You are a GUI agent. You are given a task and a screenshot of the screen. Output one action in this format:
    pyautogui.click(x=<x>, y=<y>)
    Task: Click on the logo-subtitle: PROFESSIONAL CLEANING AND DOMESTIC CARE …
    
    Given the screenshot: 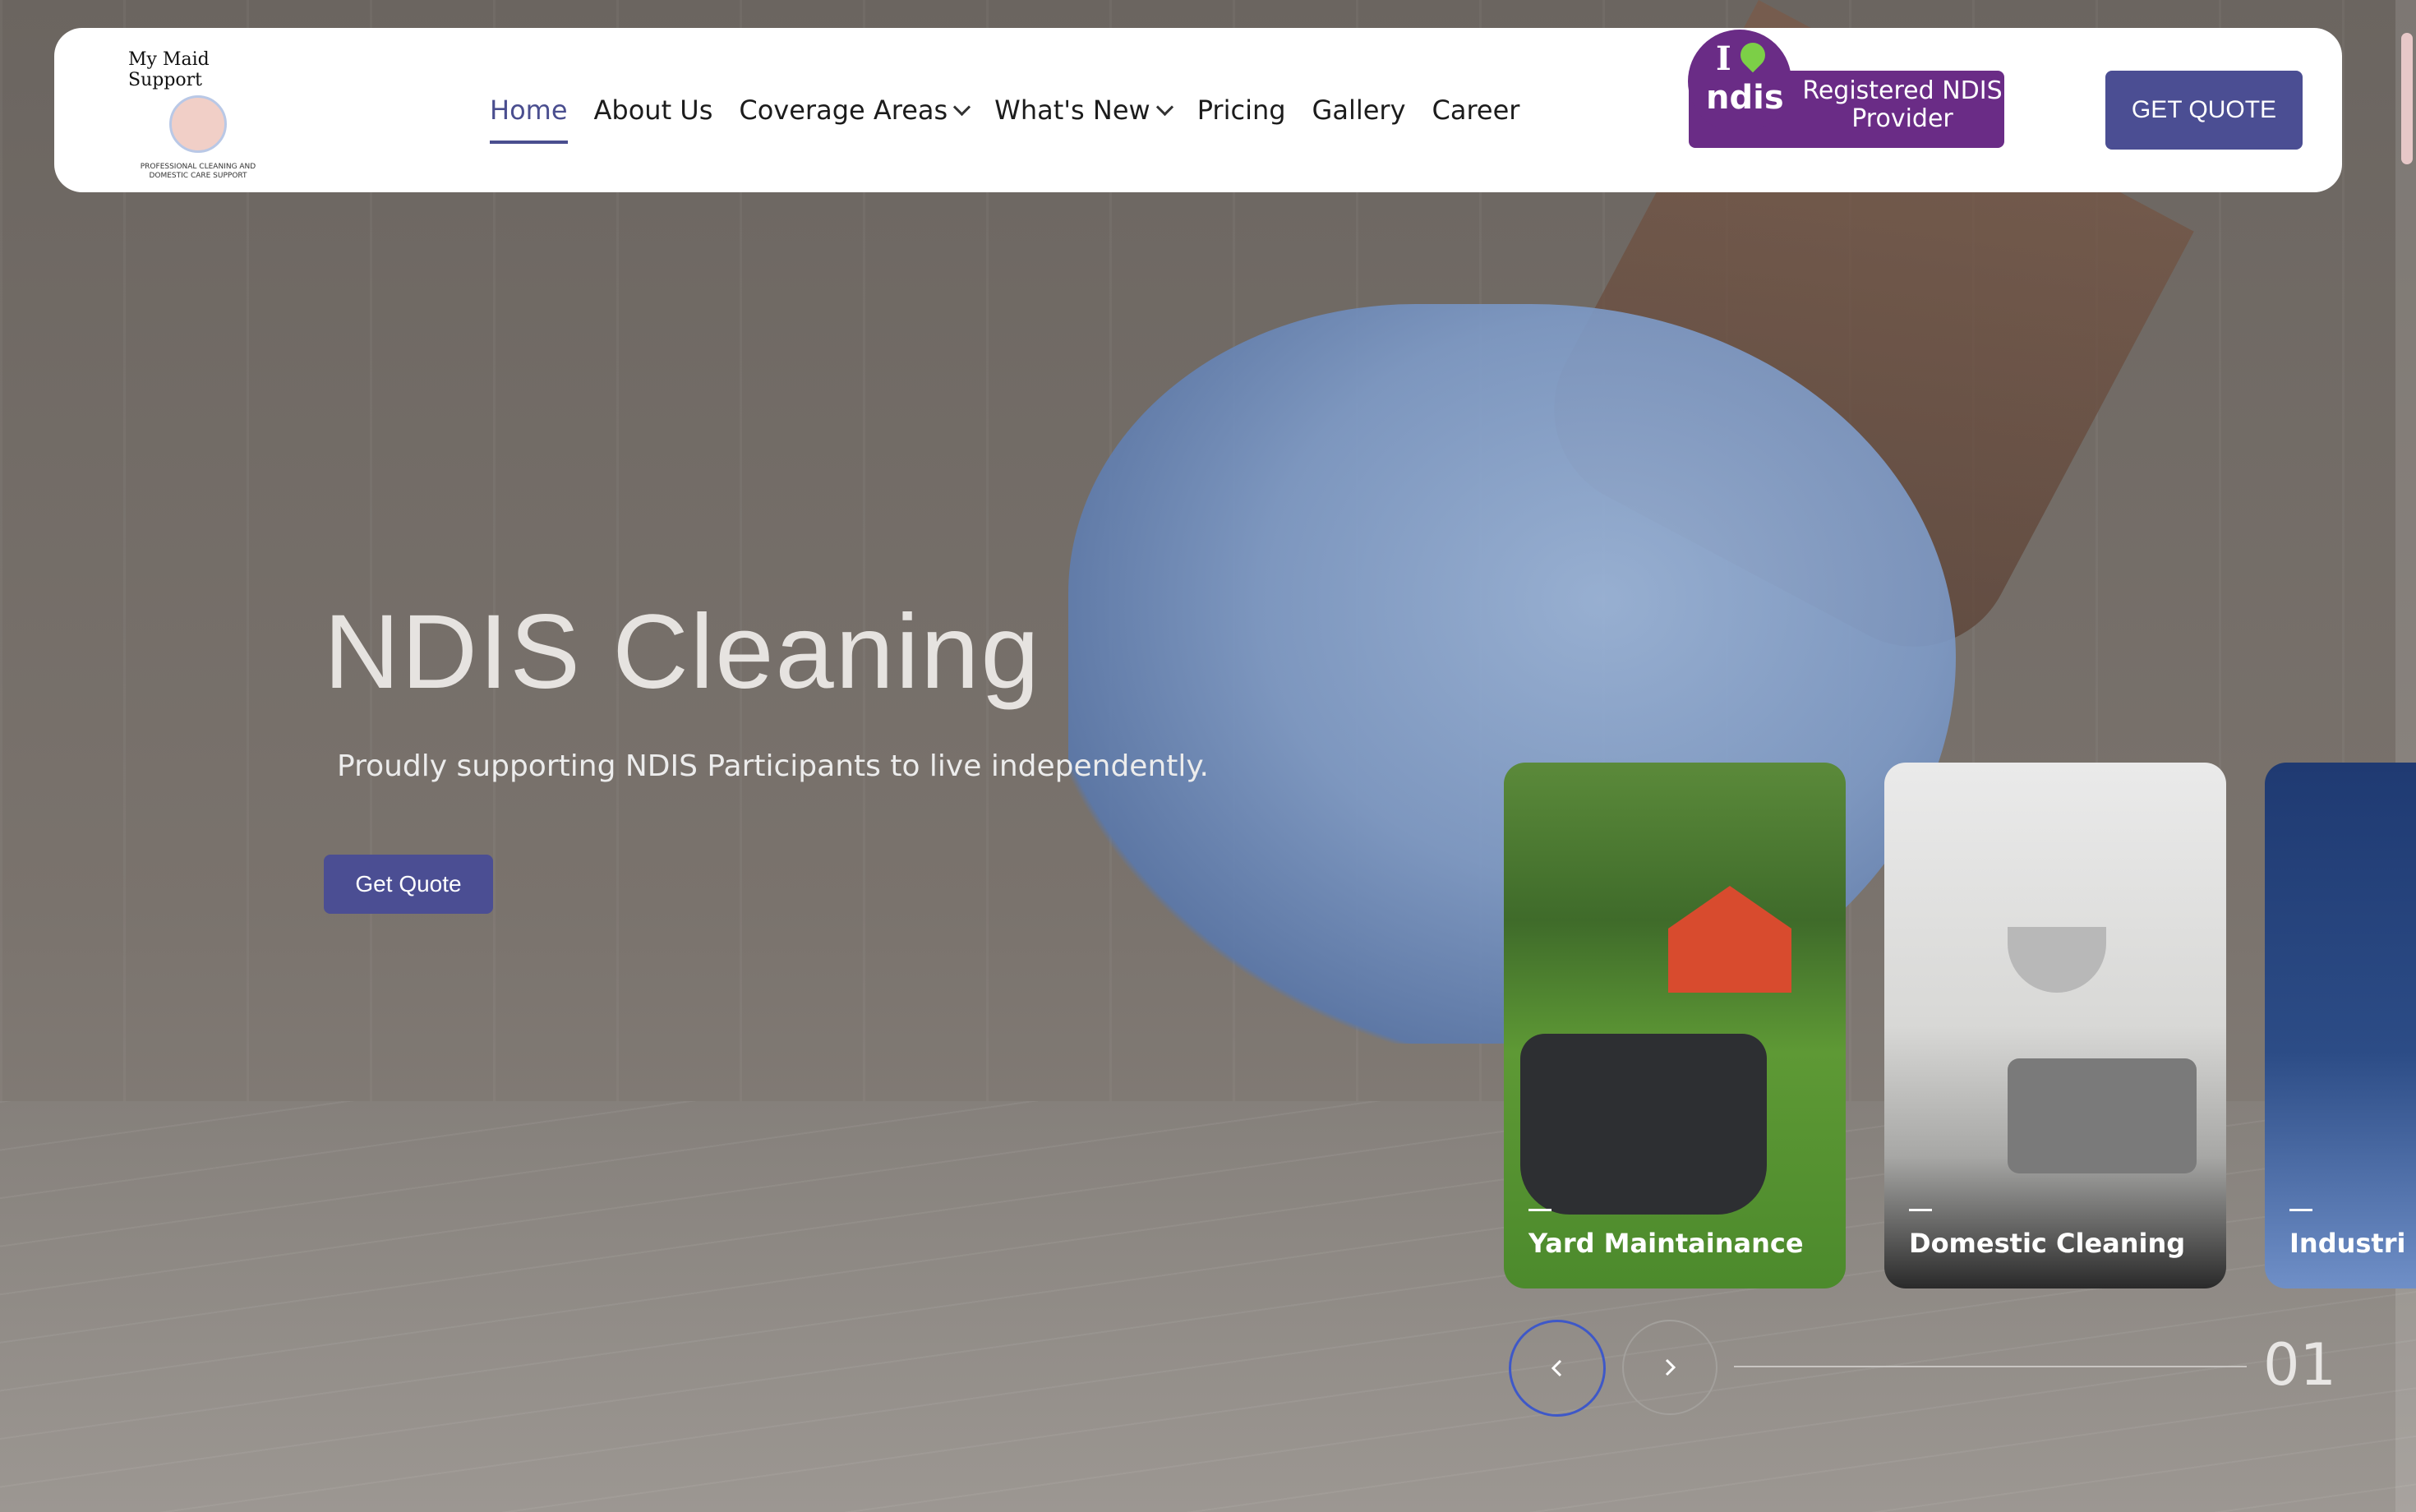 What is the action you would take?
    pyautogui.click(x=198, y=172)
    